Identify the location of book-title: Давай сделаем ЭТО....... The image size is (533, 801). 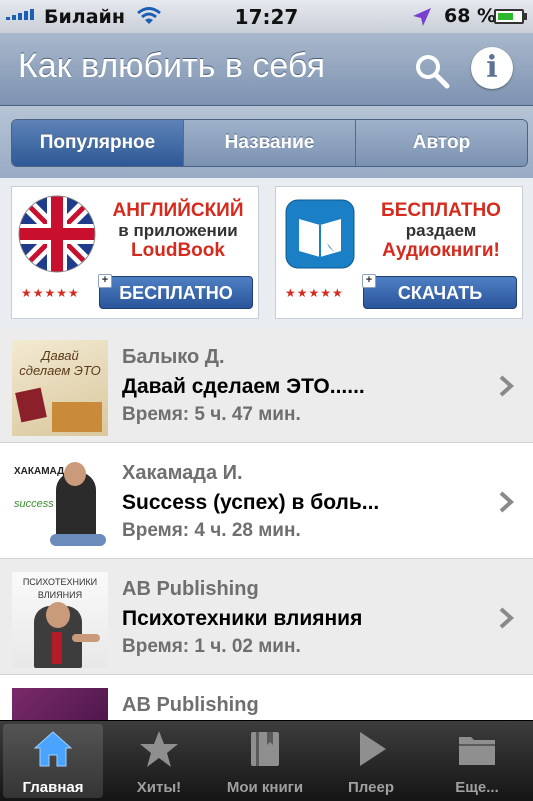
(243, 386).